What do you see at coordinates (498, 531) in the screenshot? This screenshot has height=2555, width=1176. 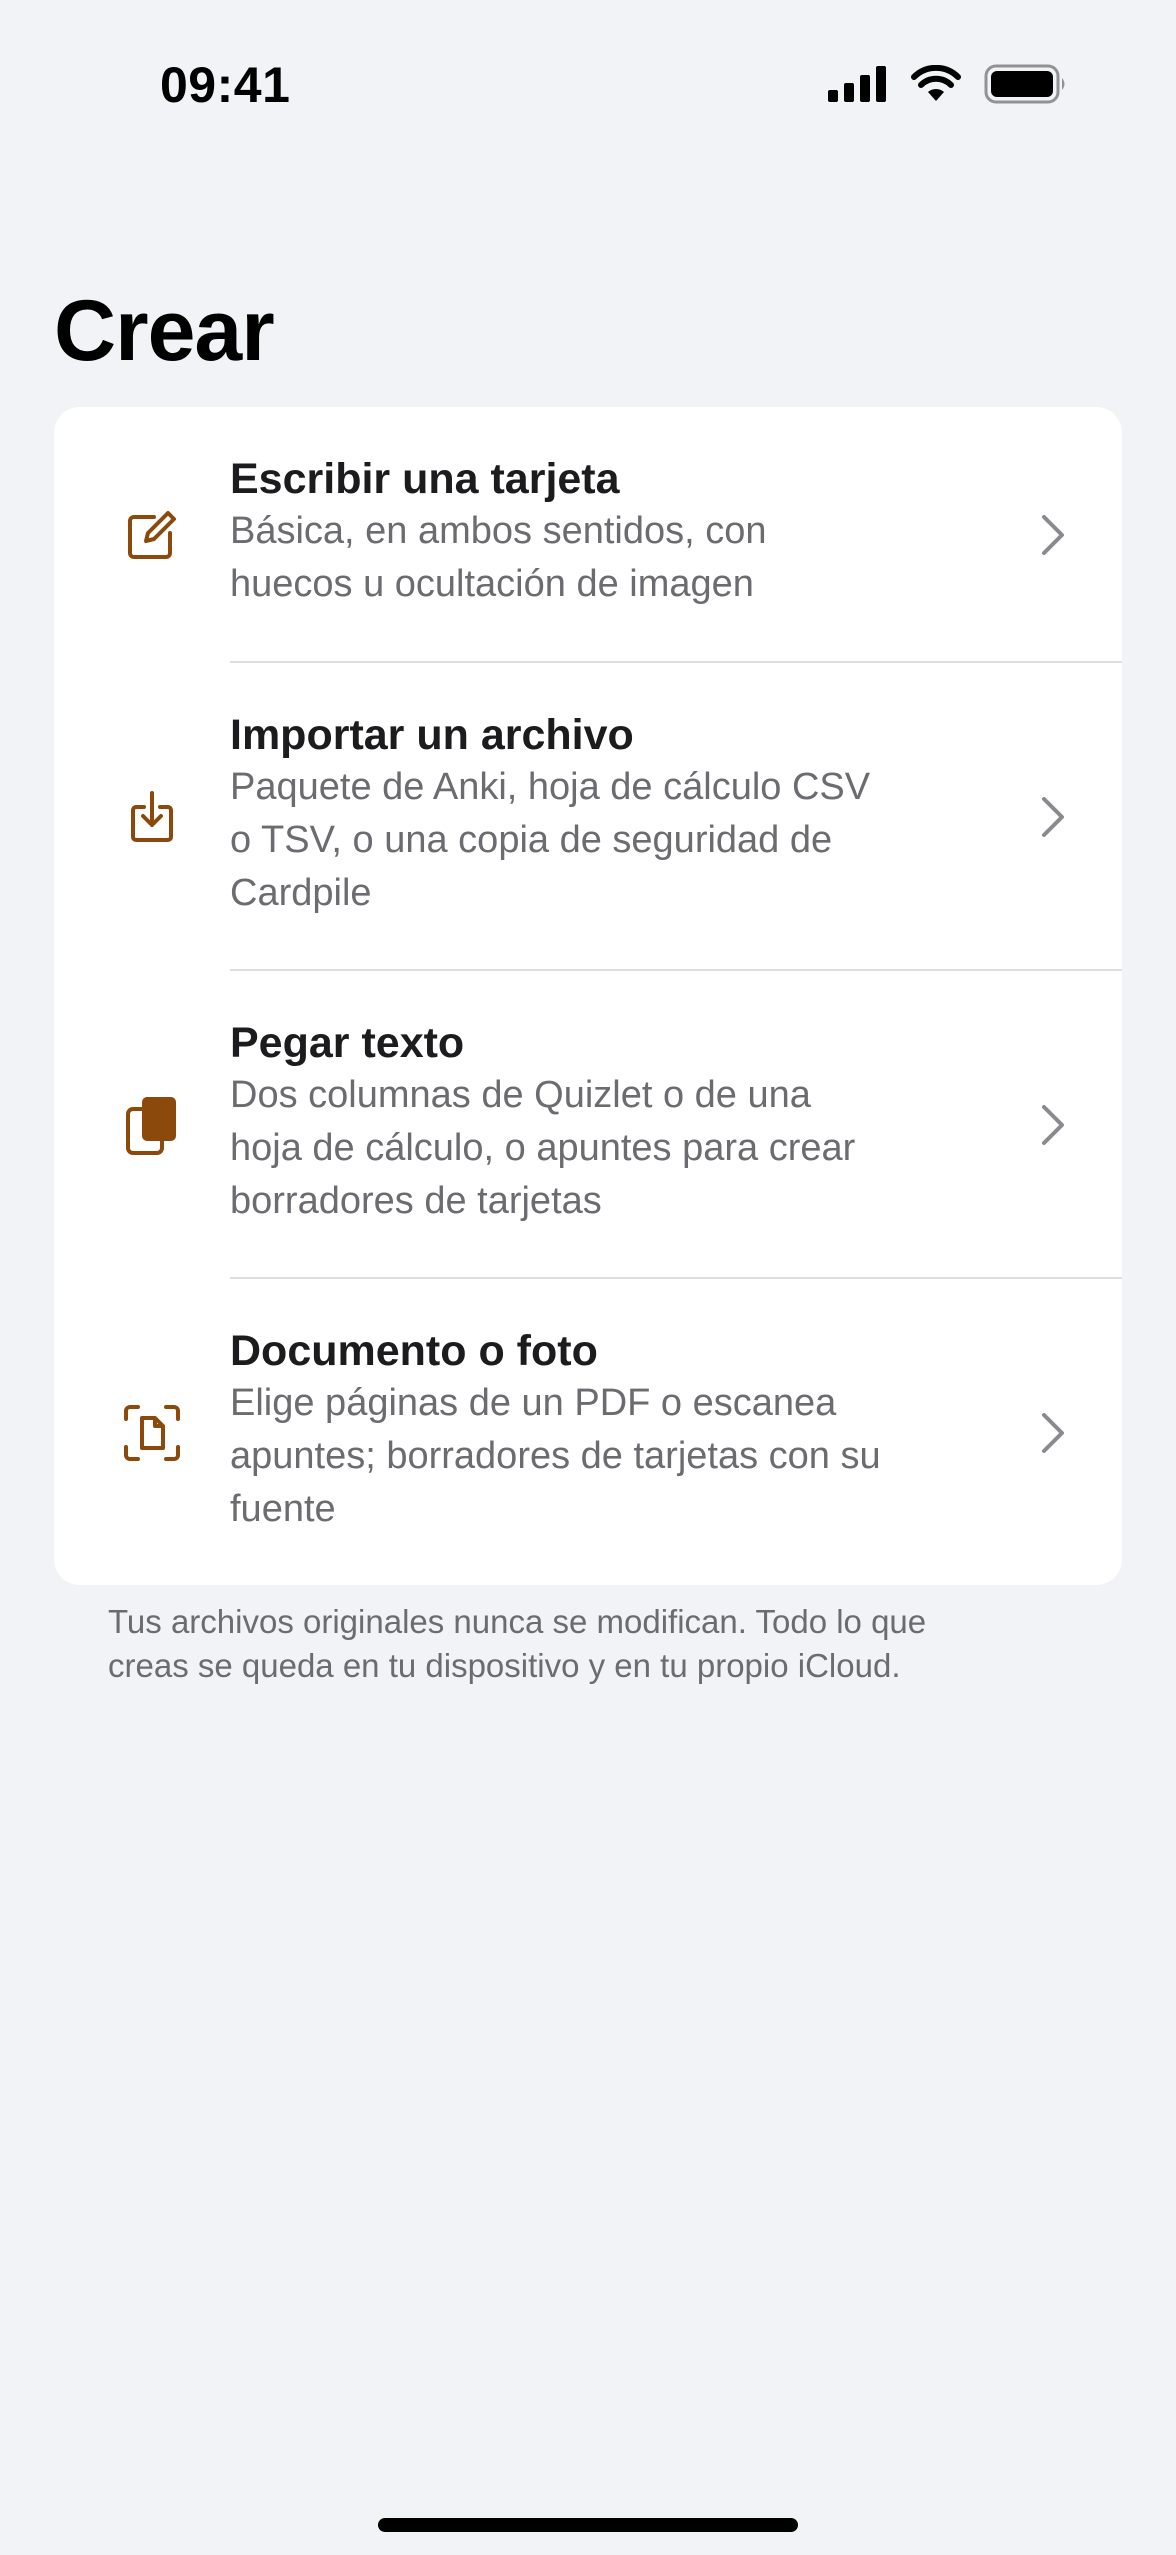 I see `option-subtitle-line: Básica, en ambos sentidos, con` at bounding box center [498, 531].